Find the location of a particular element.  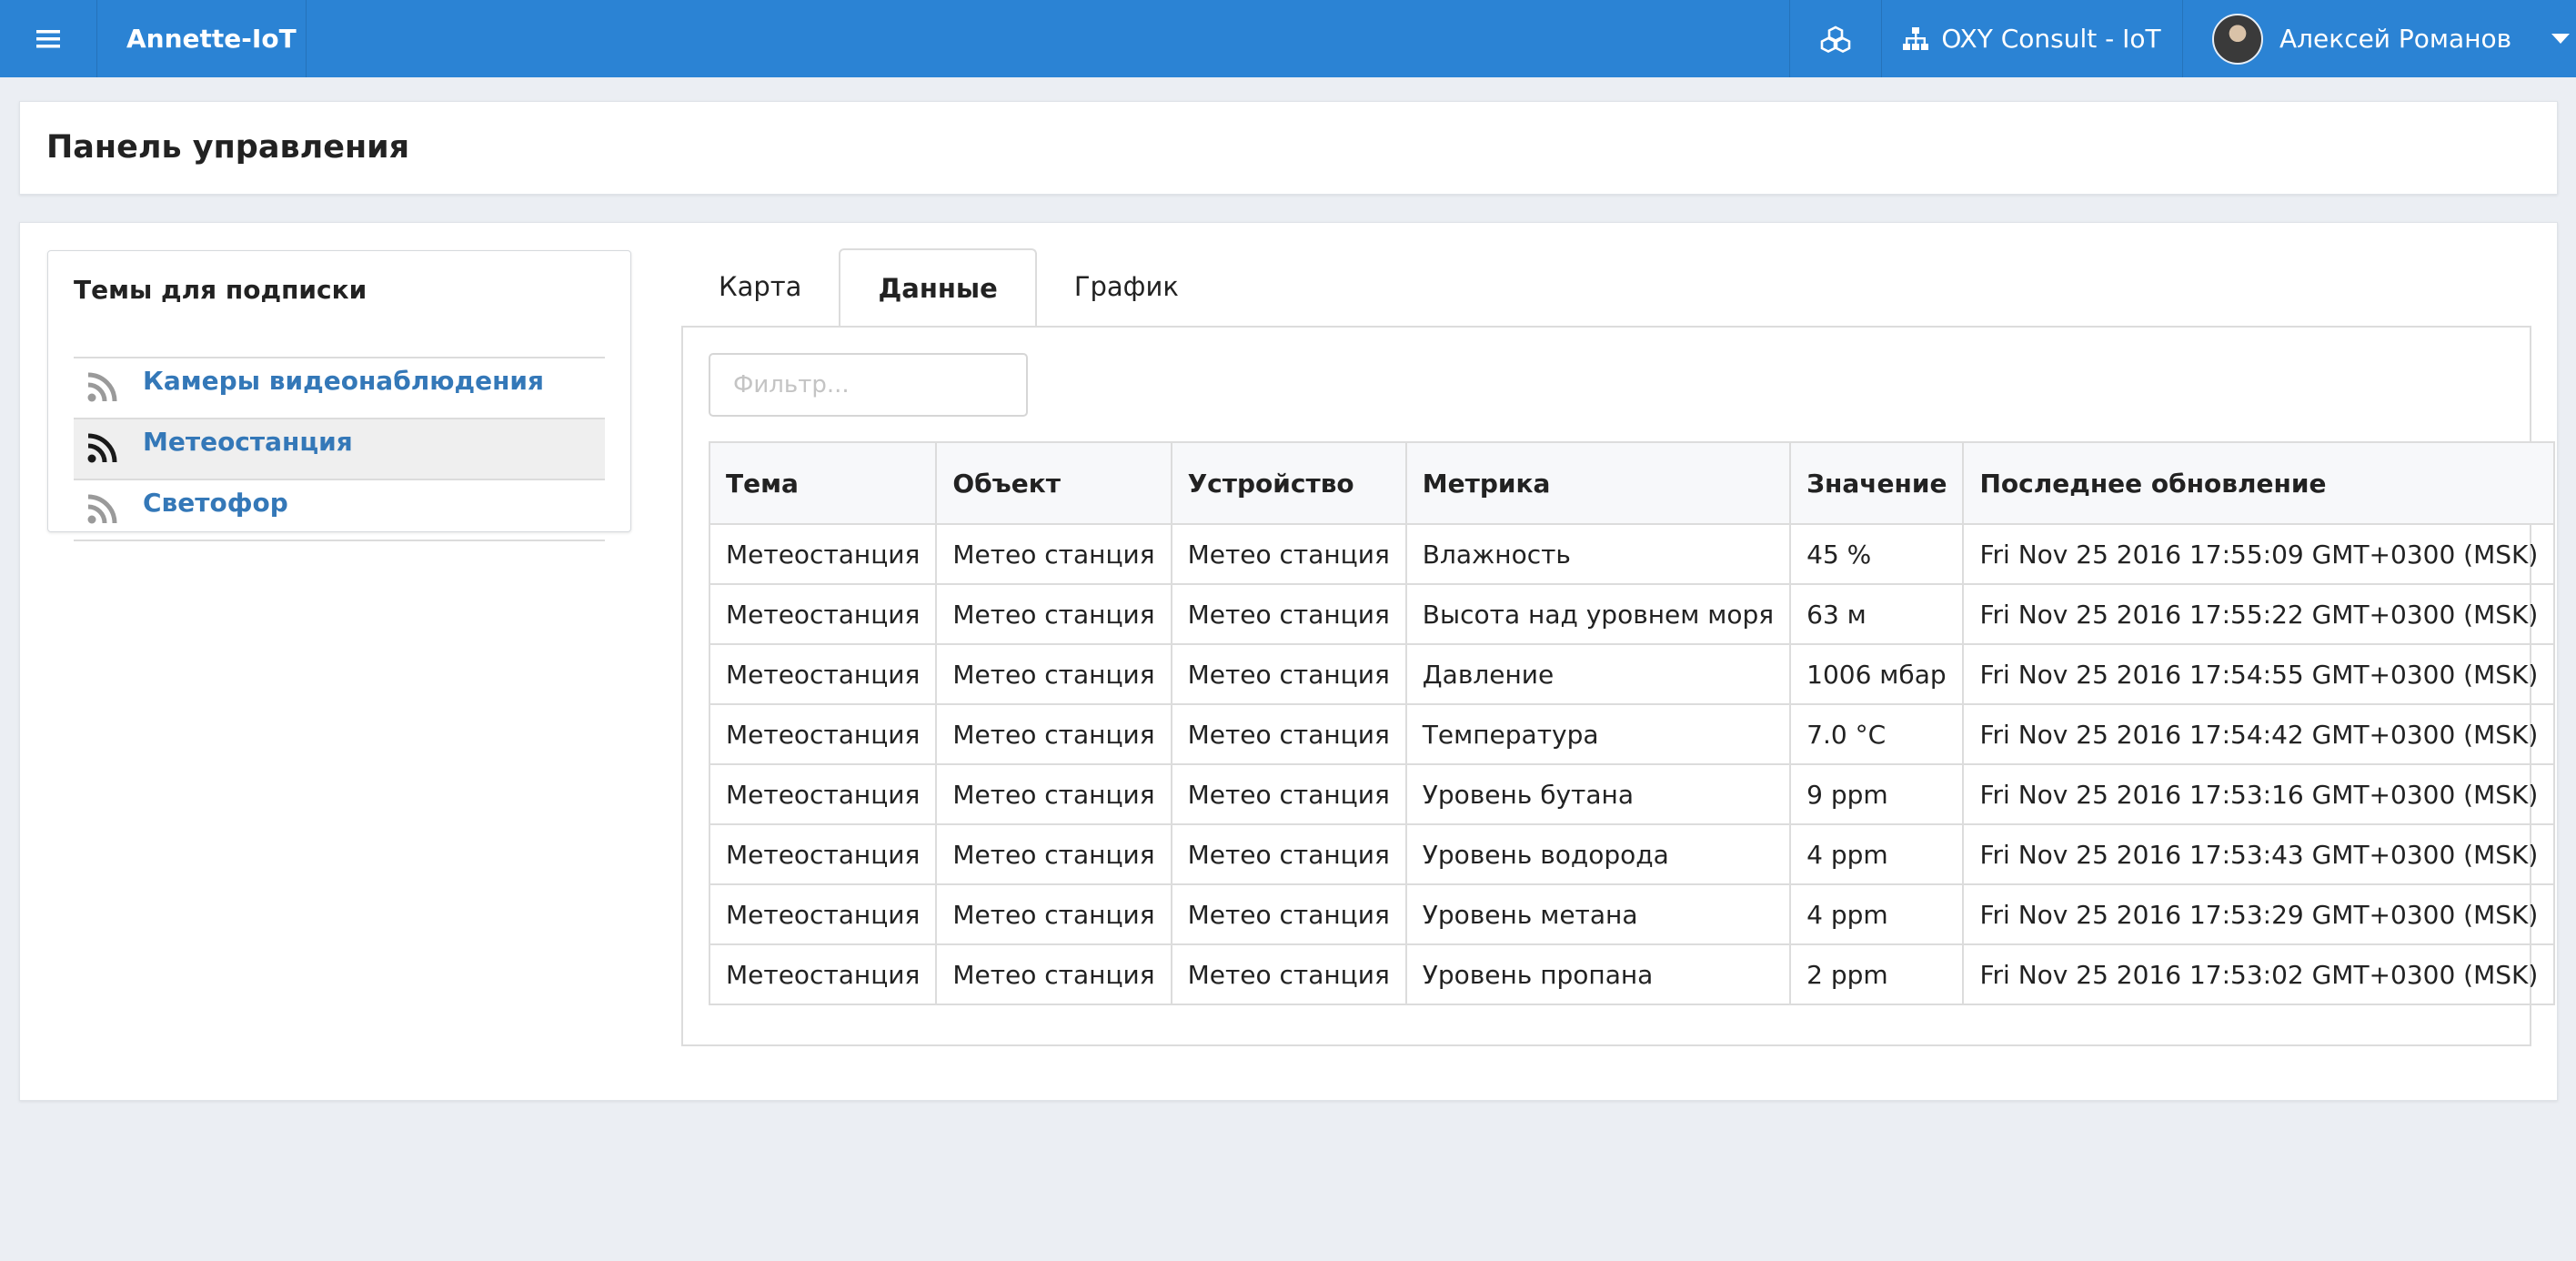

column-header: Метрика is located at coordinates (1598, 483).